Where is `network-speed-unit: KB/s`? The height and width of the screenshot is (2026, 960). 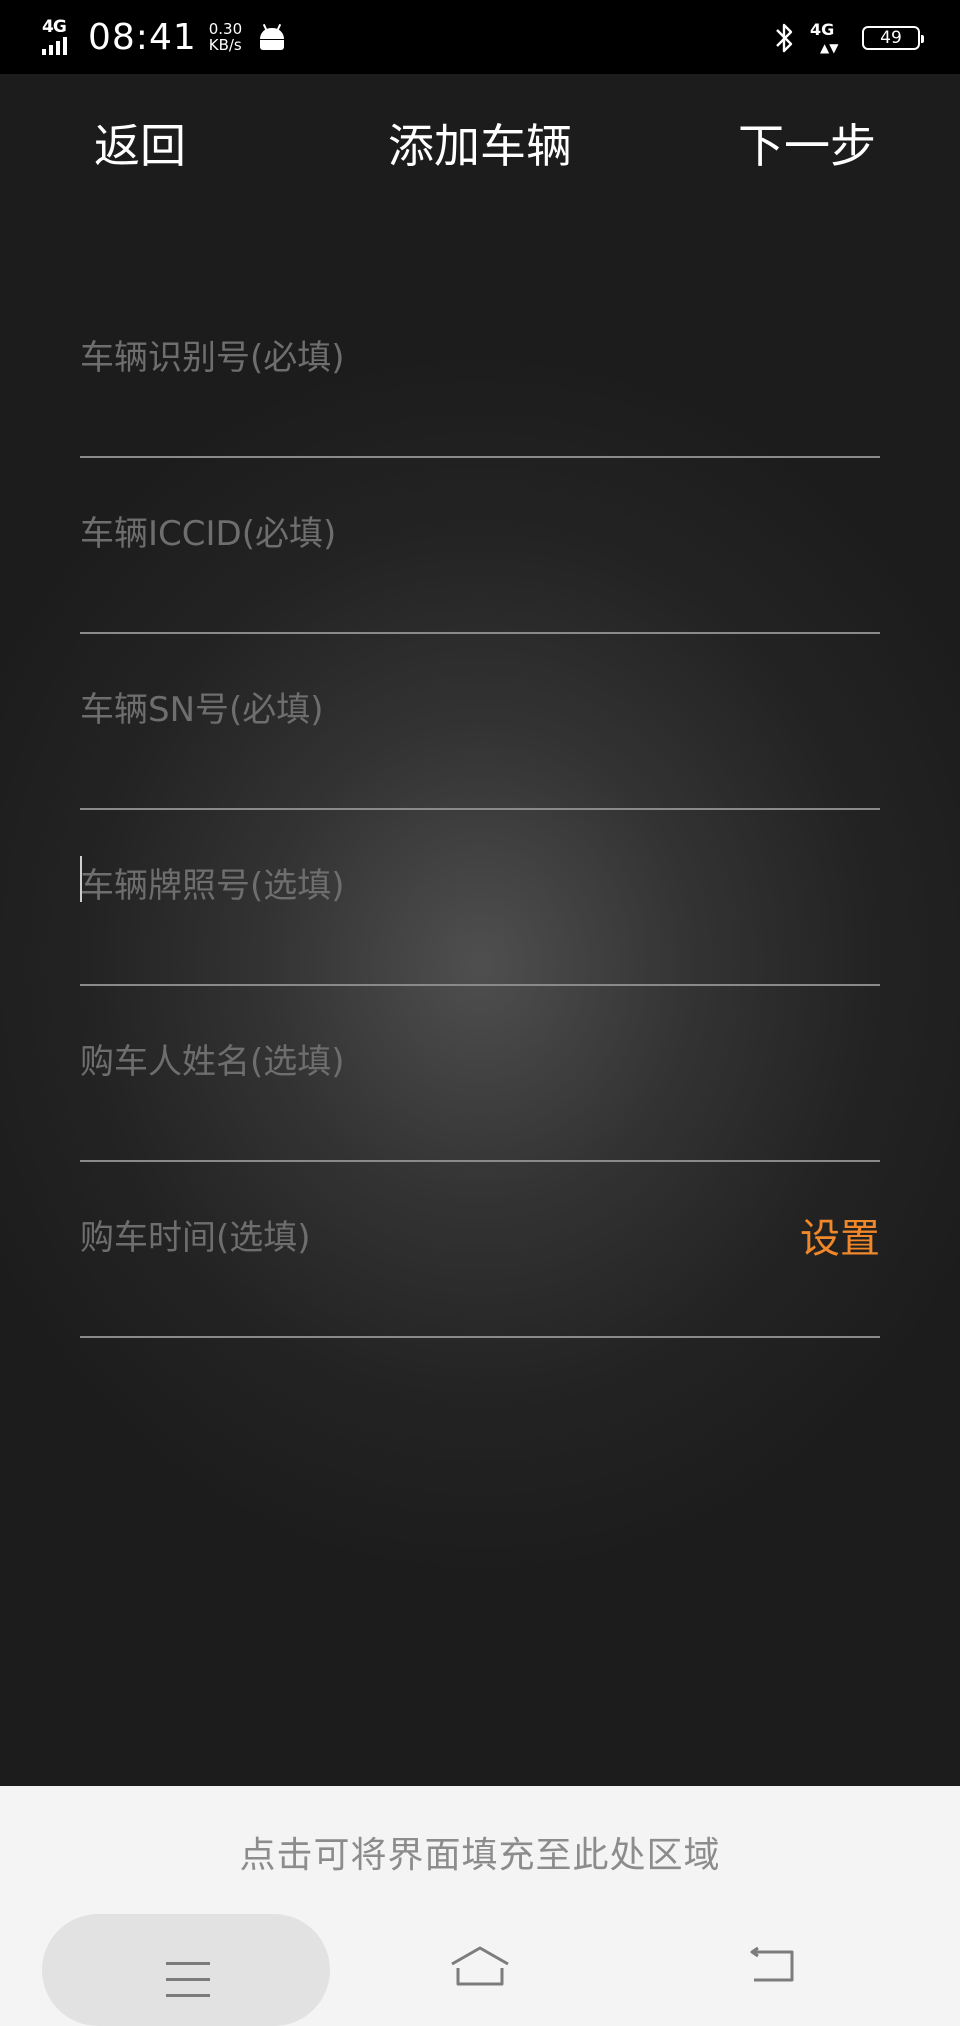 network-speed-unit: KB/s is located at coordinates (225, 45).